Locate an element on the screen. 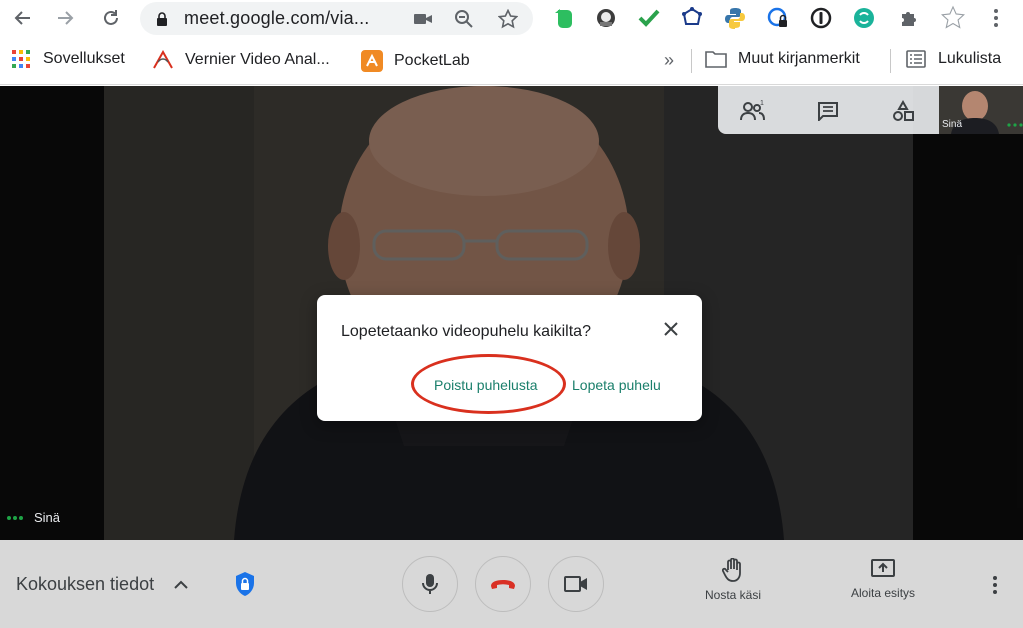 Image resolution: width=1023 pixels, height=628 pixels. bitmoji-extension-icon is located at coordinates (606, 18).